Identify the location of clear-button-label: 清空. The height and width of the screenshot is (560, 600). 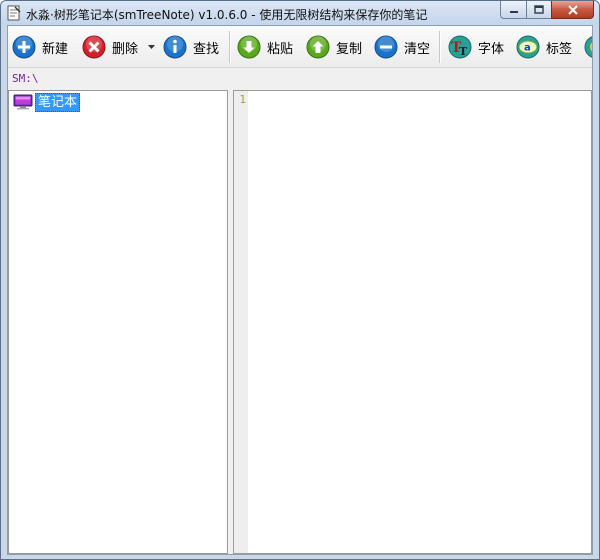
(417, 49).